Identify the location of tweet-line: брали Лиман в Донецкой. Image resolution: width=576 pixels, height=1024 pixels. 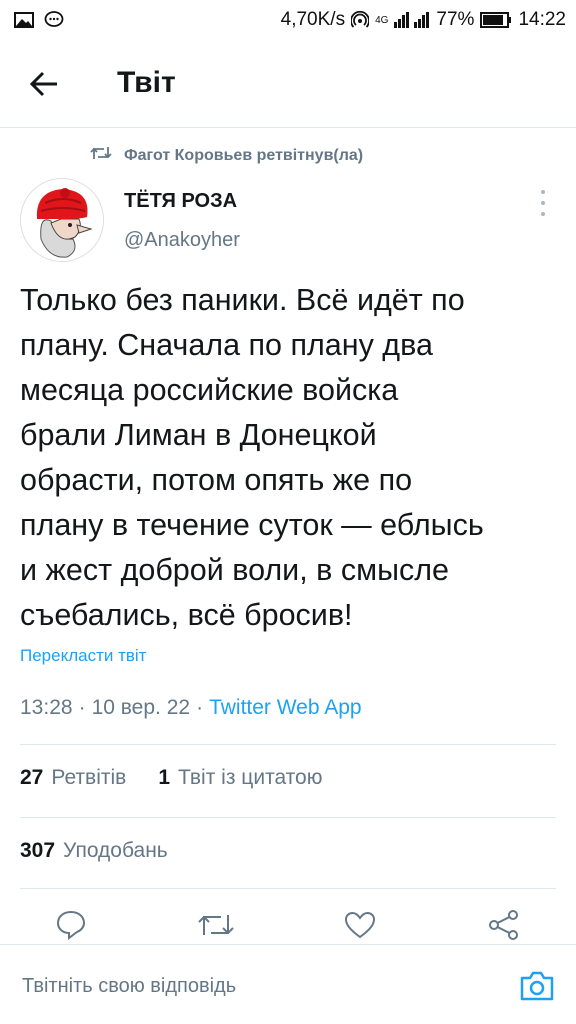
(198, 435).